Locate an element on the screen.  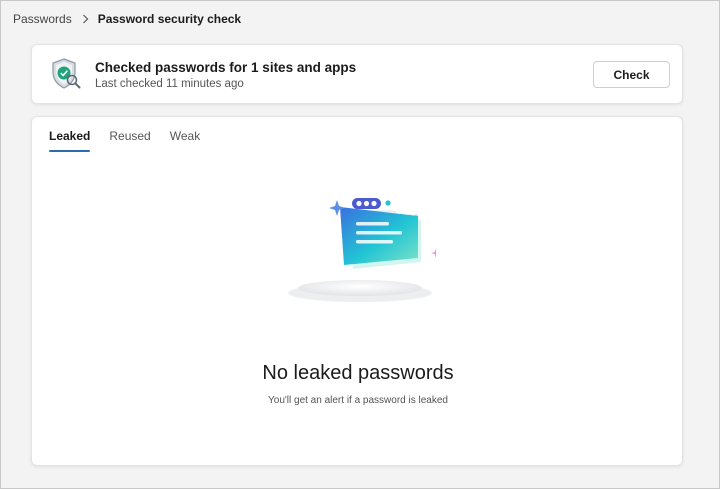
no-leaks-illustration is located at coordinates (362, 249).